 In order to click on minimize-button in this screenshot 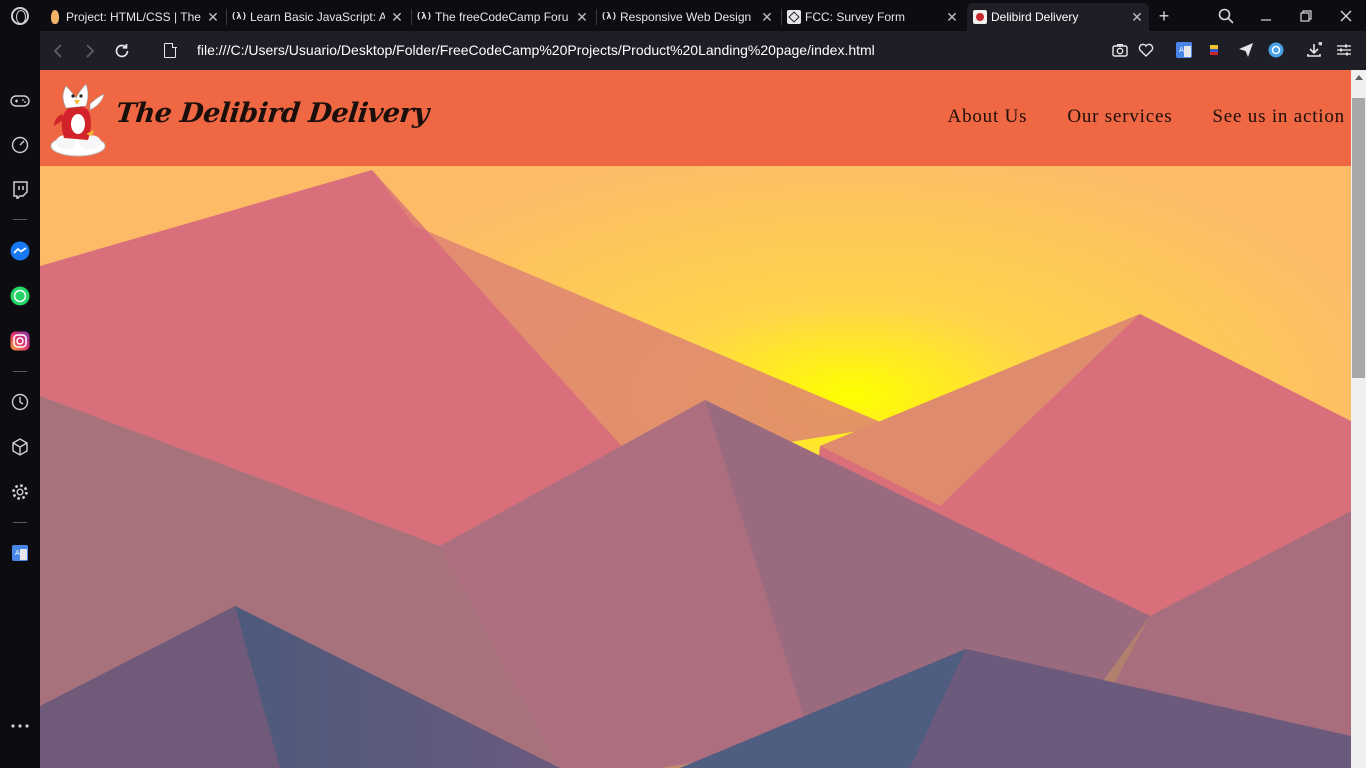, I will do `click(1266, 15)`.